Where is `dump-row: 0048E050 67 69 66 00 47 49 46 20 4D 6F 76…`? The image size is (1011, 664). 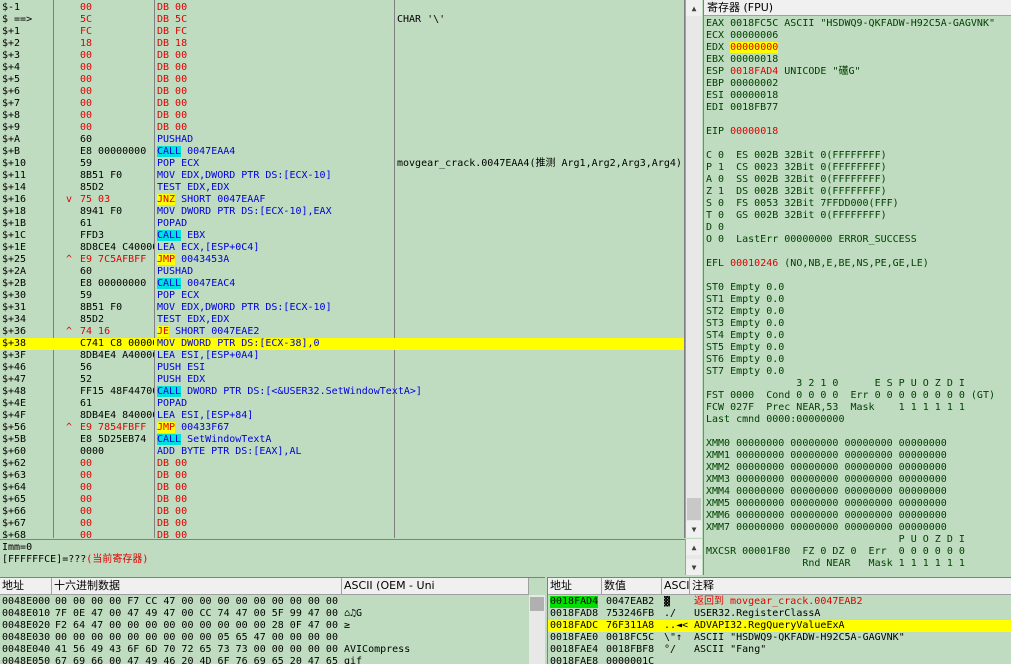 dump-row: 0048E050 67 69 66 00 47 49 46 20 4D 6F 76… is located at coordinates (264, 660).